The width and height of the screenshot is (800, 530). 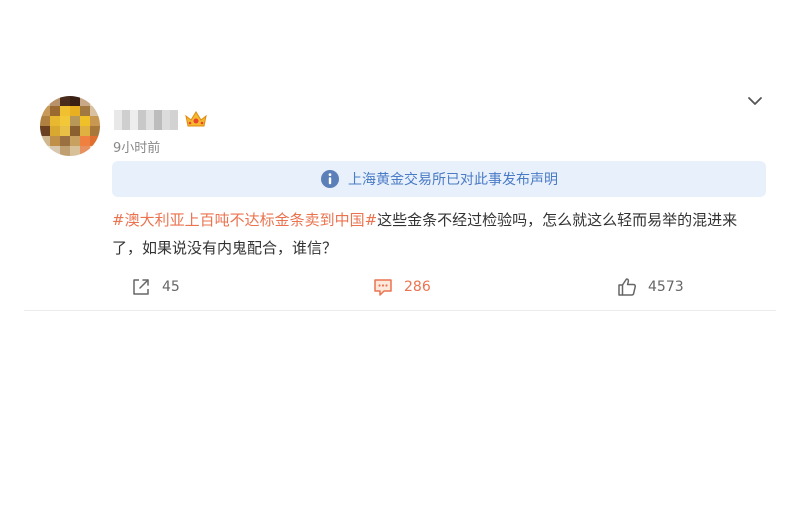 I want to click on hashtag-link: #澳大利亚上百吨不达标金条卖到中国#, so click(x=244, y=220).